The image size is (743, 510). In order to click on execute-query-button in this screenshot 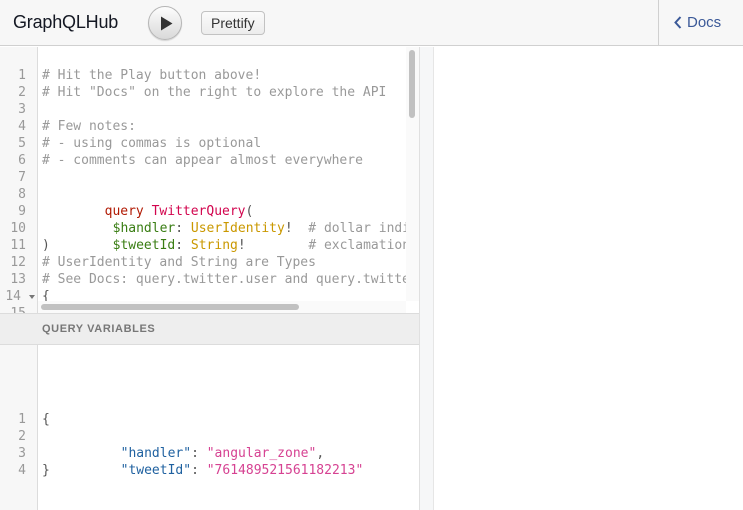, I will do `click(165, 23)`.